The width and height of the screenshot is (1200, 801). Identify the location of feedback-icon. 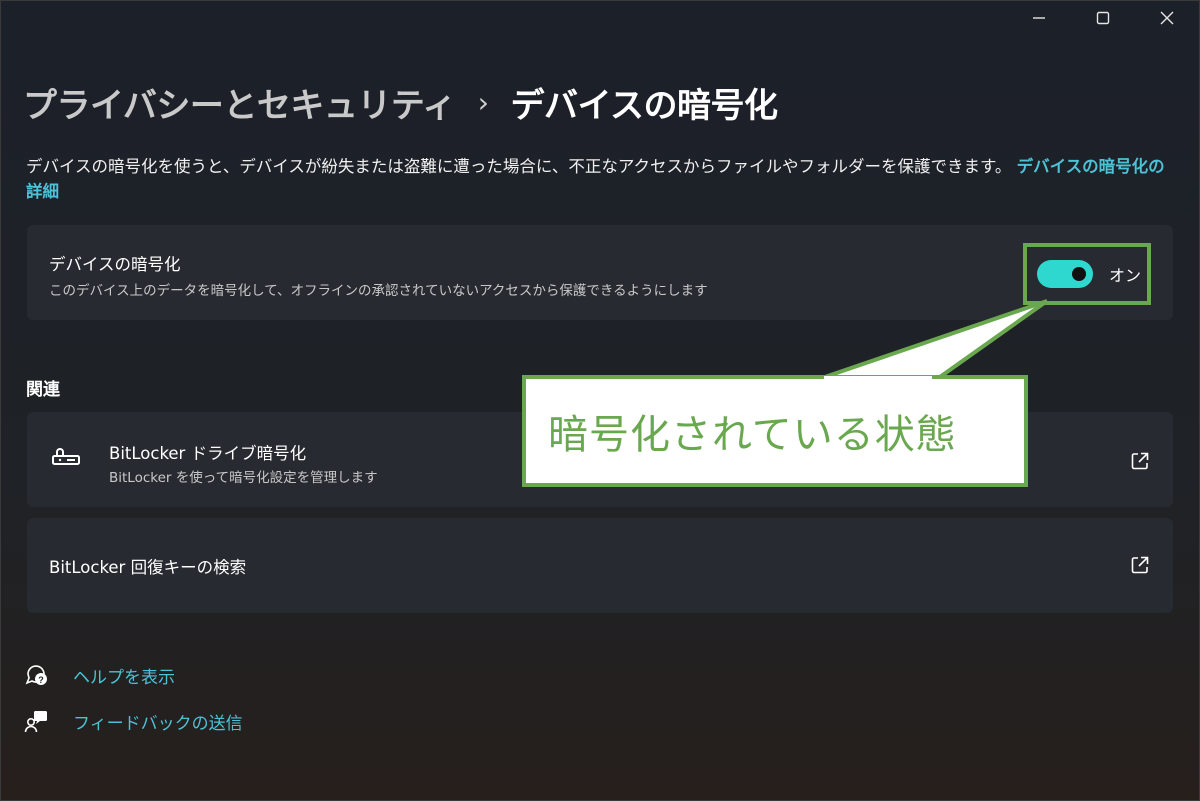
(37, 721).